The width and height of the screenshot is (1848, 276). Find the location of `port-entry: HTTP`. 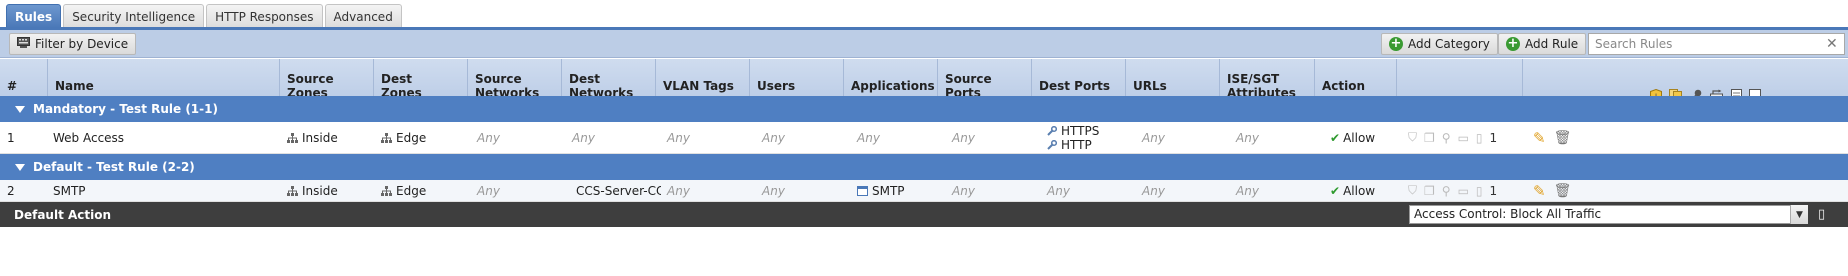

port-entry: HTTP is located at coordinates (1069, 145).